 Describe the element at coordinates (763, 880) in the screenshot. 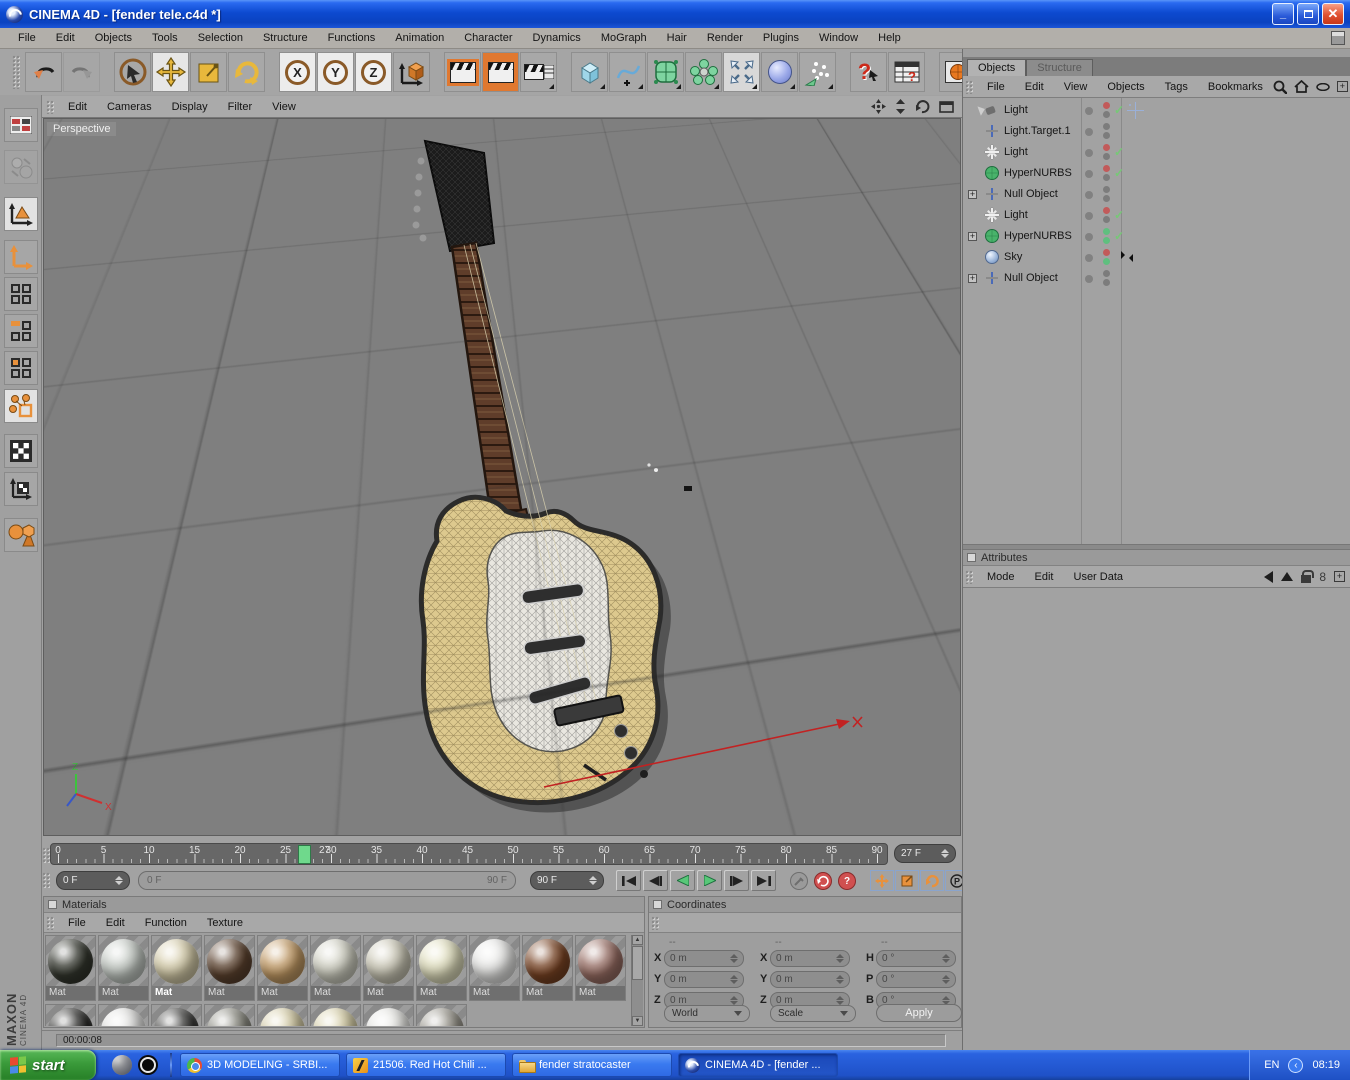

I see `goto-end-button` at that location.